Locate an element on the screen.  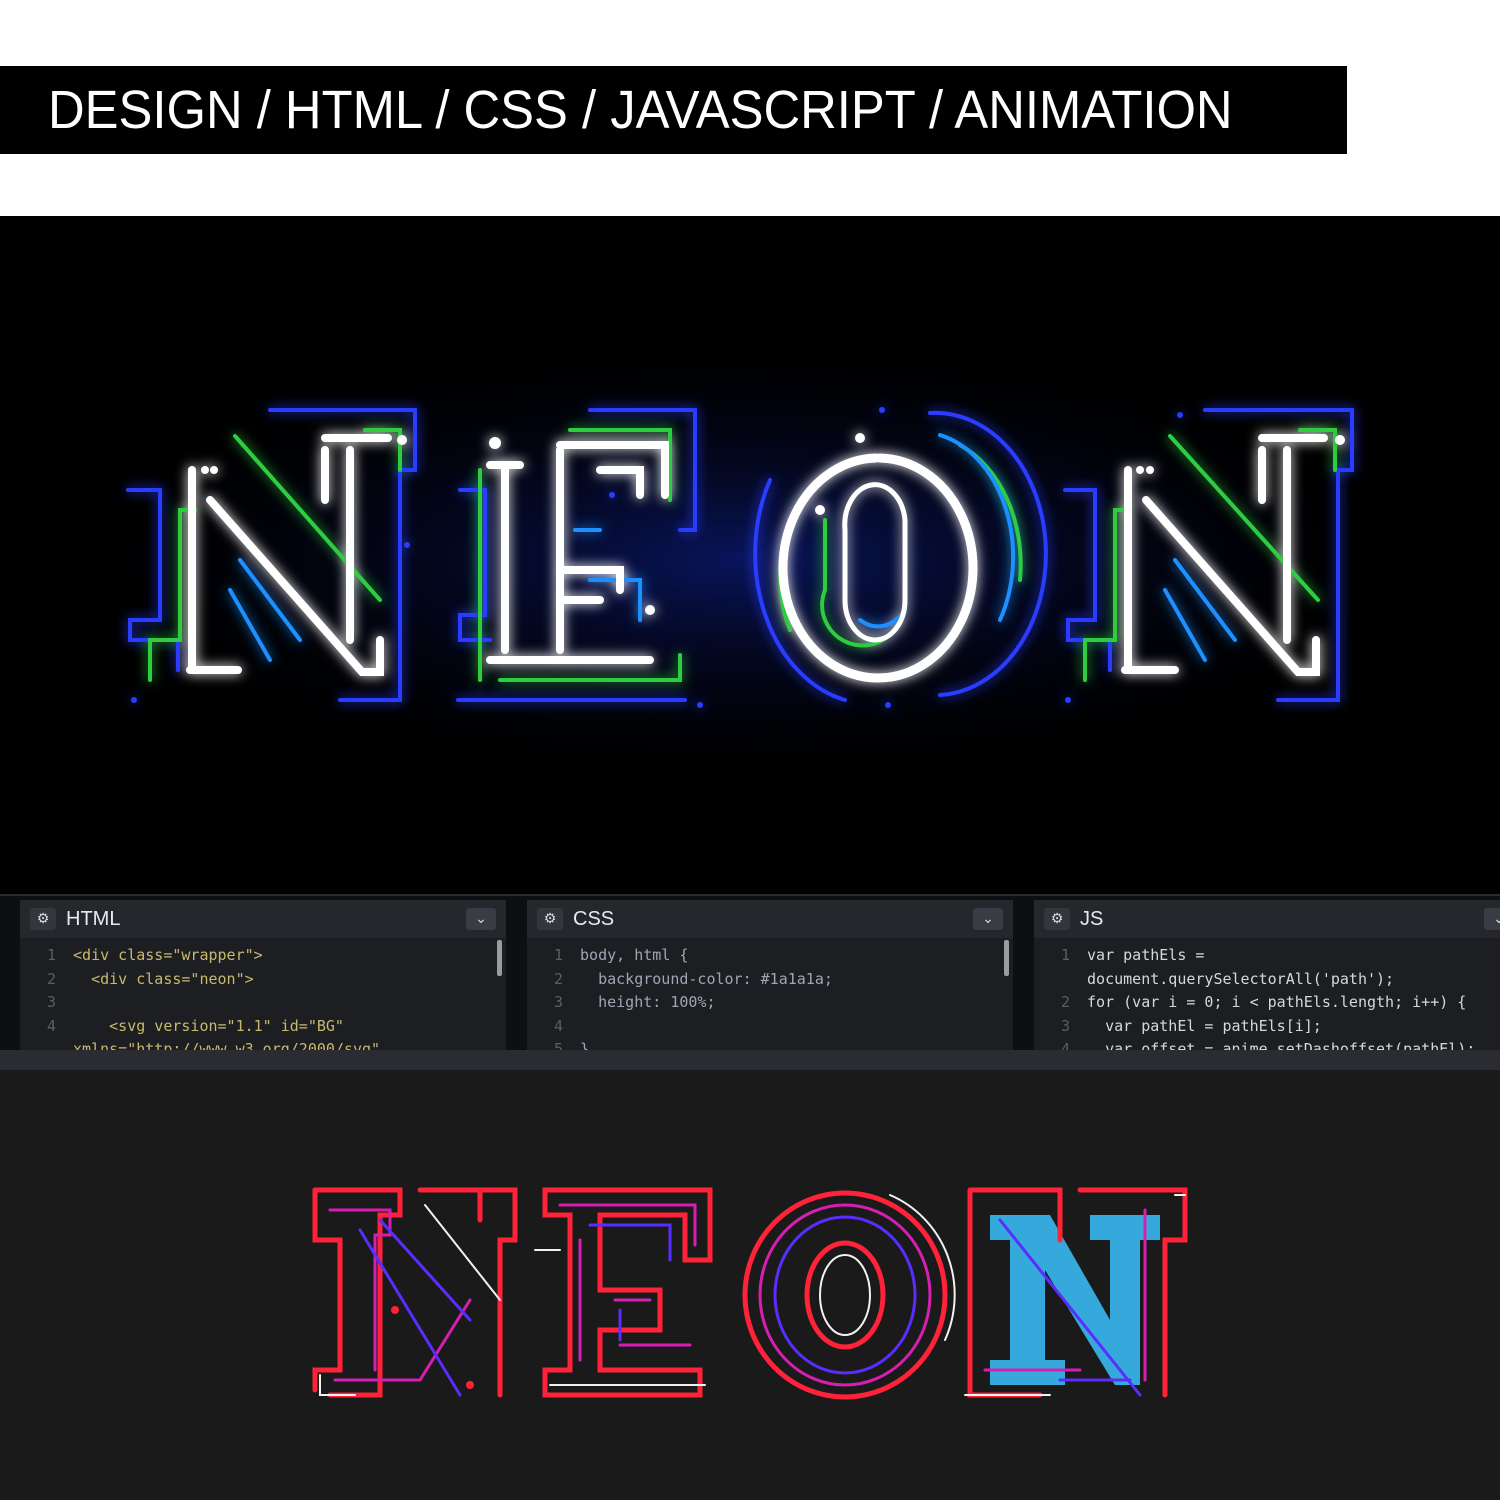
code-text: body, html { is located at coordinates (630, 955).